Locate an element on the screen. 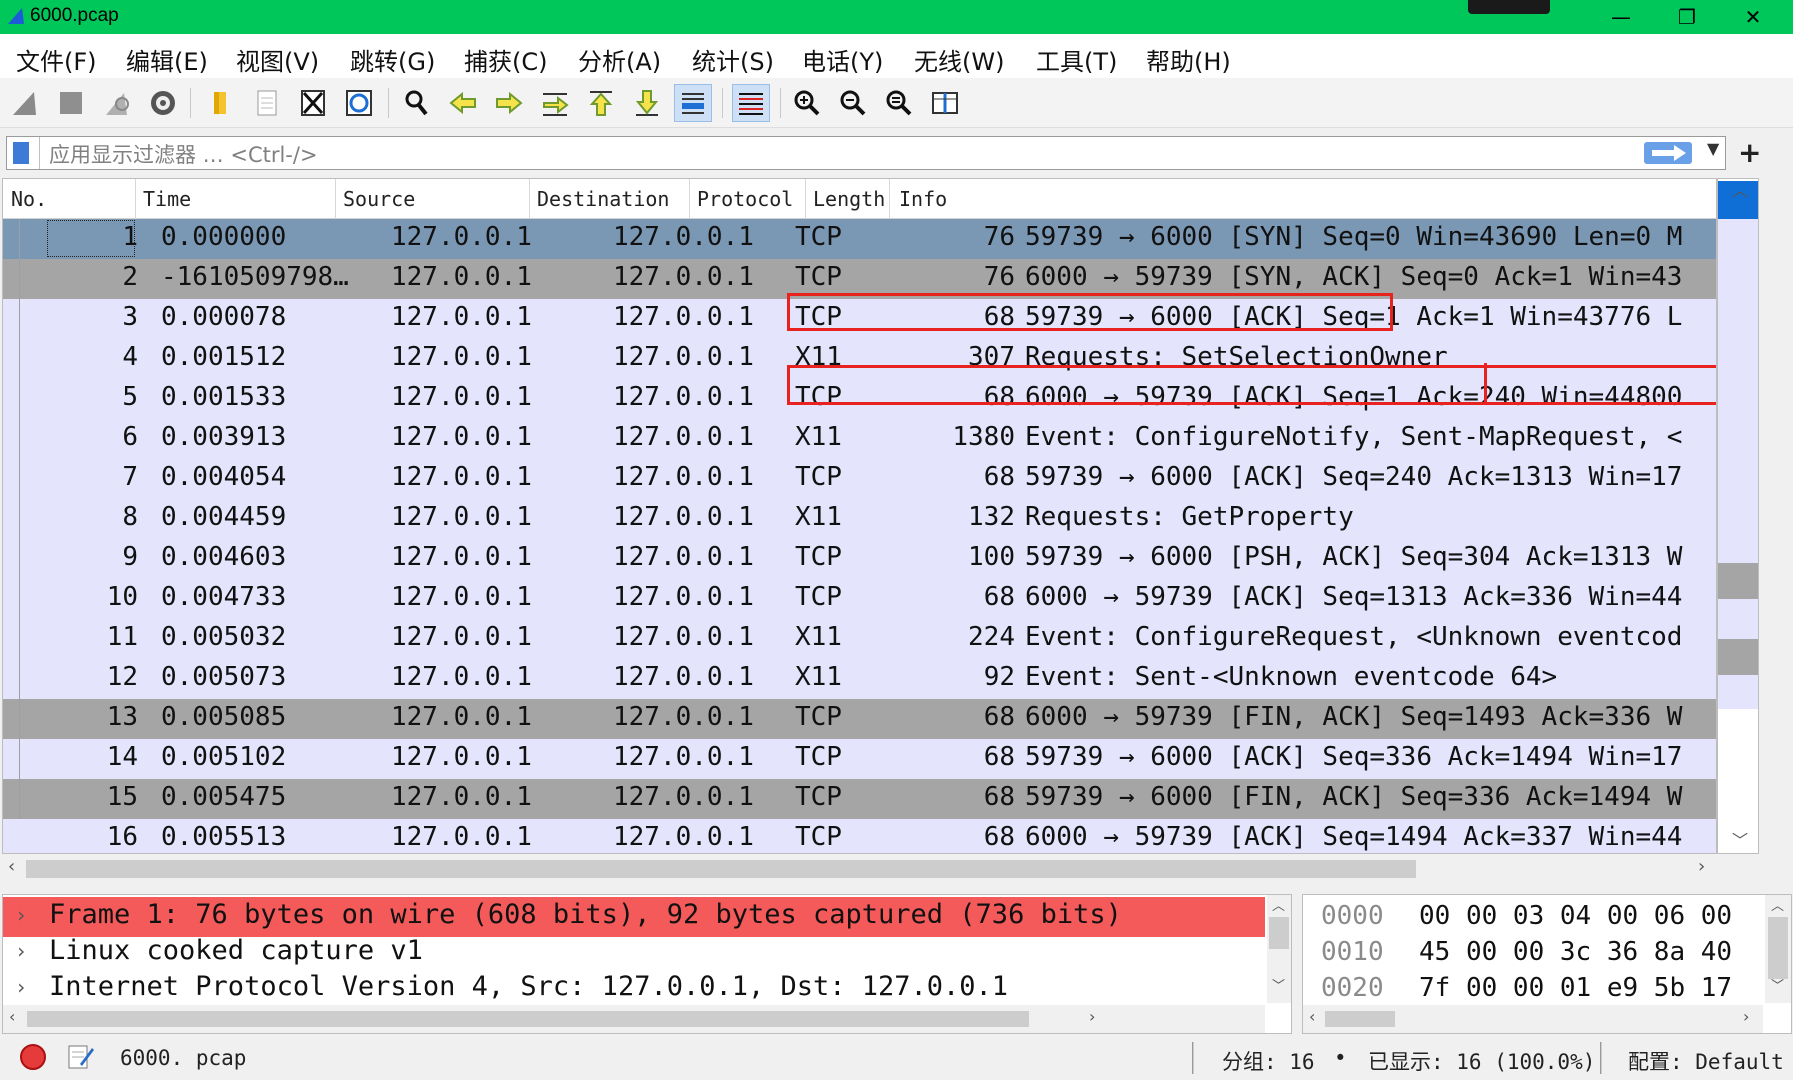 This screenshot has height=1080, width=1793. add-filter-button: + is located at coordinates (1749, 152).